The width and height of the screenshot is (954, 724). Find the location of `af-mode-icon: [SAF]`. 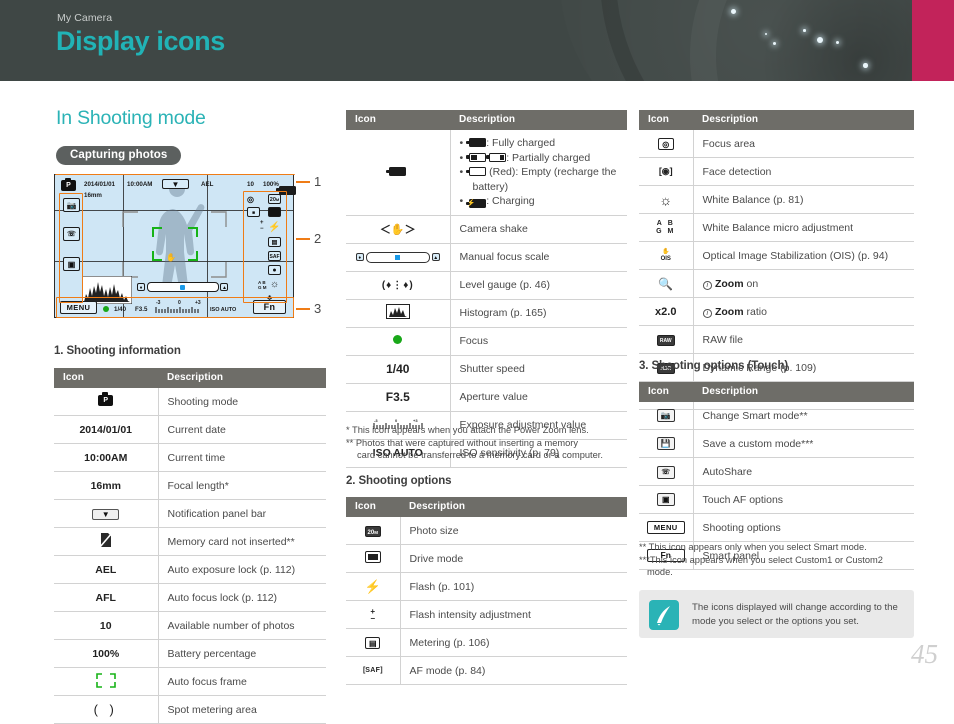

af-mode-icon: [SAF] is located at coordinates (373, 670).